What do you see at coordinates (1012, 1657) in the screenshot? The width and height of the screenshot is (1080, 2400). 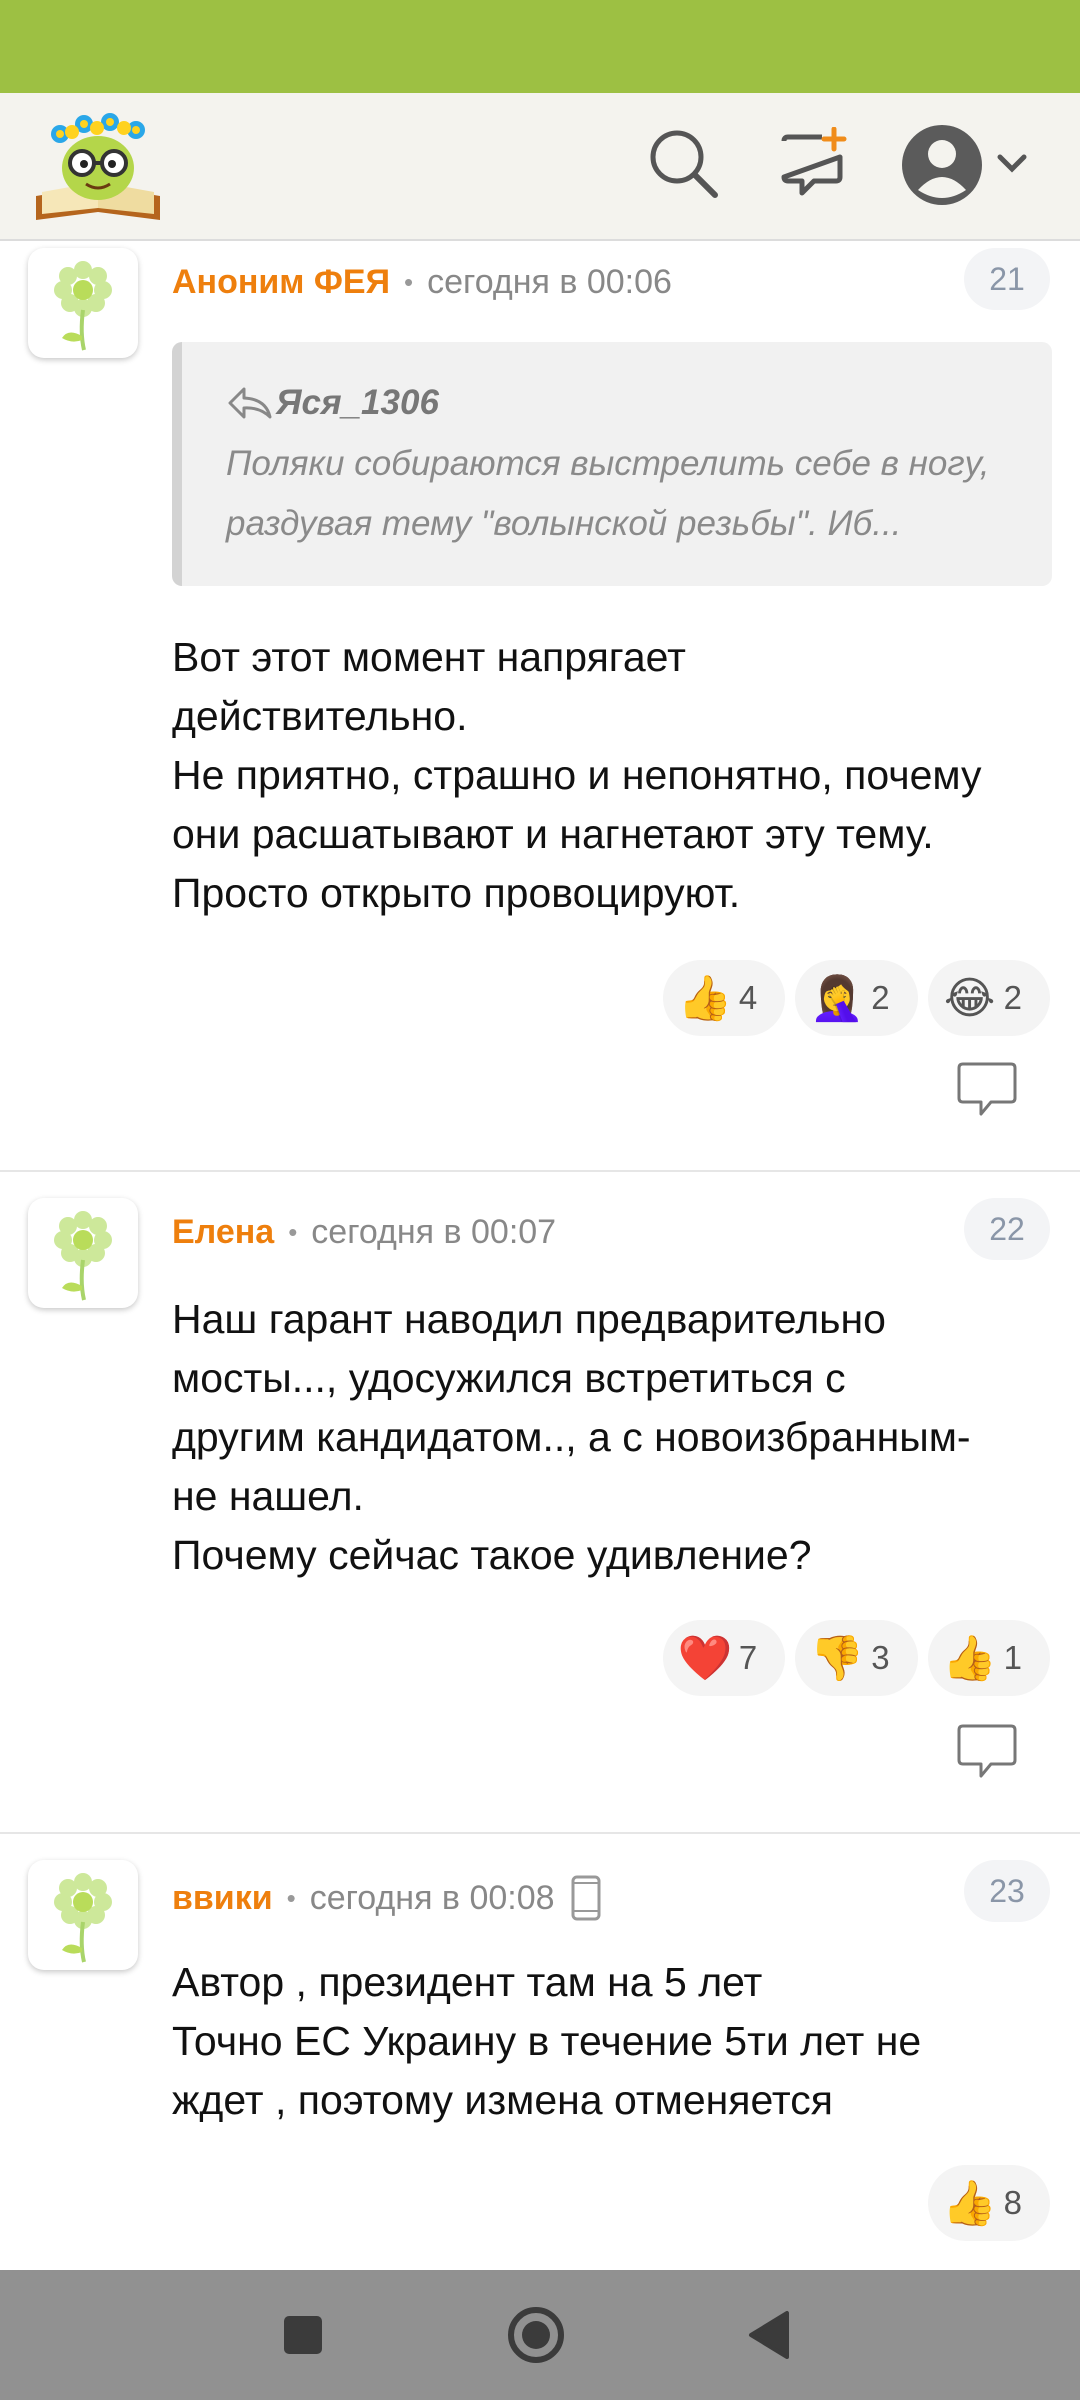 I see `reaction-count: 1` at bounding box center [1012, 1657].